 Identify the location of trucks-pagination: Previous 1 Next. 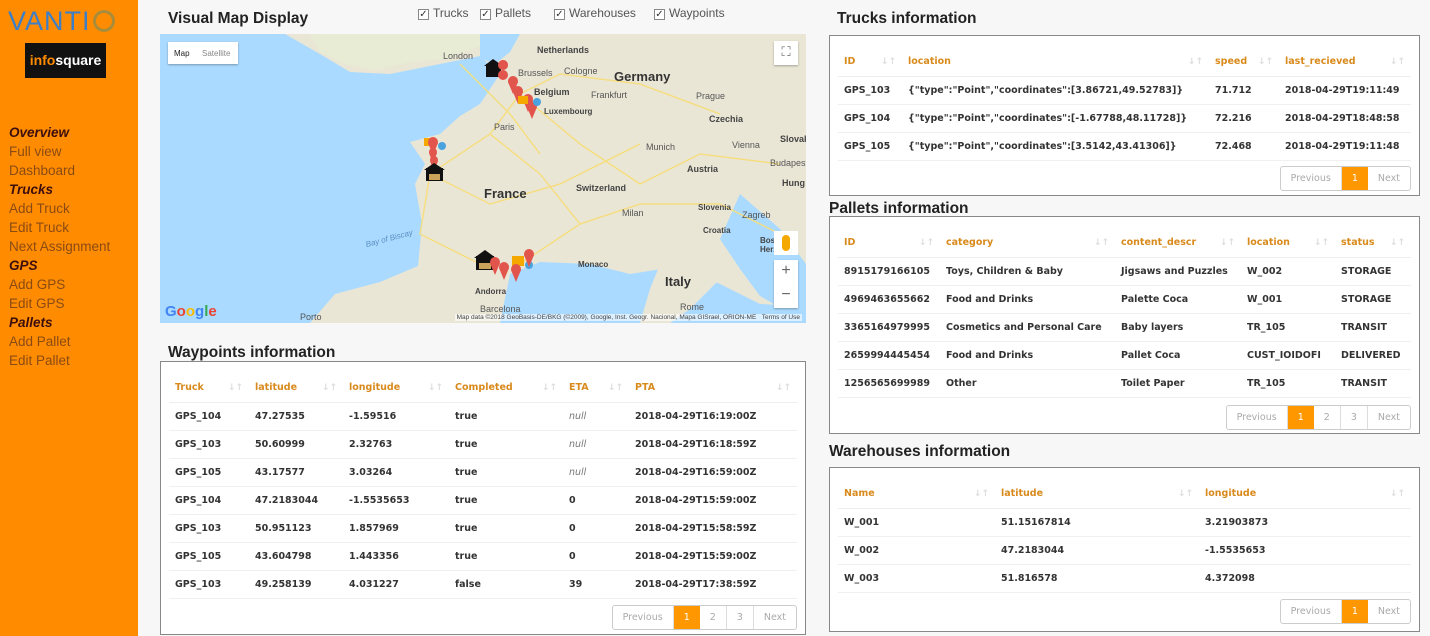
(1345, 178).